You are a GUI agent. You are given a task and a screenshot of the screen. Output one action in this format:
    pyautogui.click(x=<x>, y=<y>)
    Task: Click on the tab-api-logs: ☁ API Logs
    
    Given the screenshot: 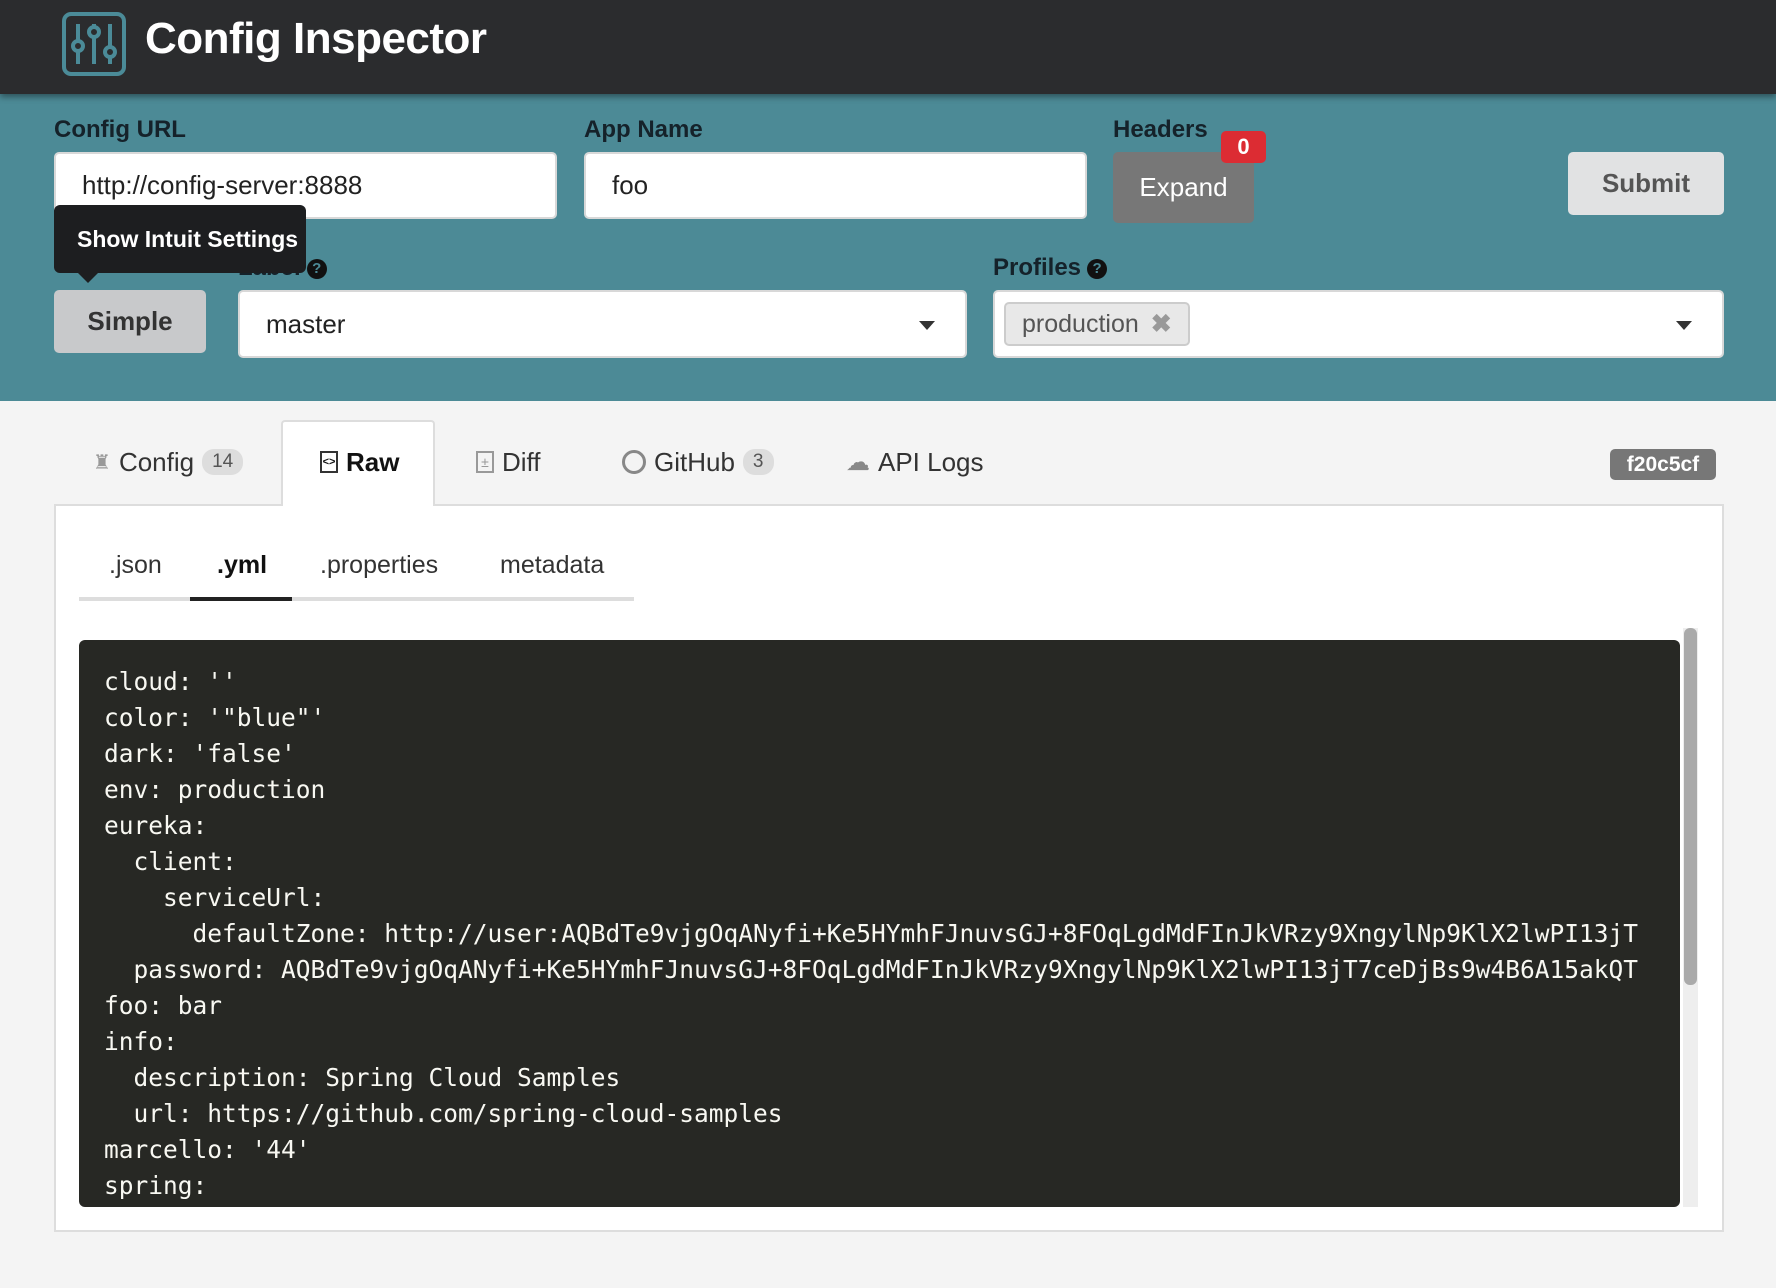 What is the action you would take?
    pyautogui.click(x=915, y=462)
    